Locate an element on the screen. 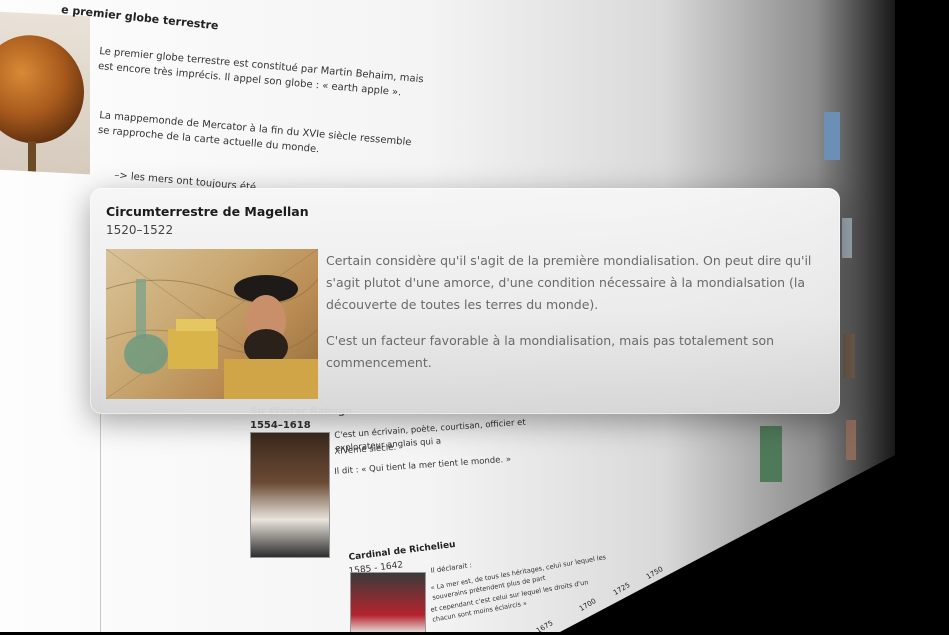 This screenshot has height=635, width=949. globe-image is located at coordinates (45, 93).